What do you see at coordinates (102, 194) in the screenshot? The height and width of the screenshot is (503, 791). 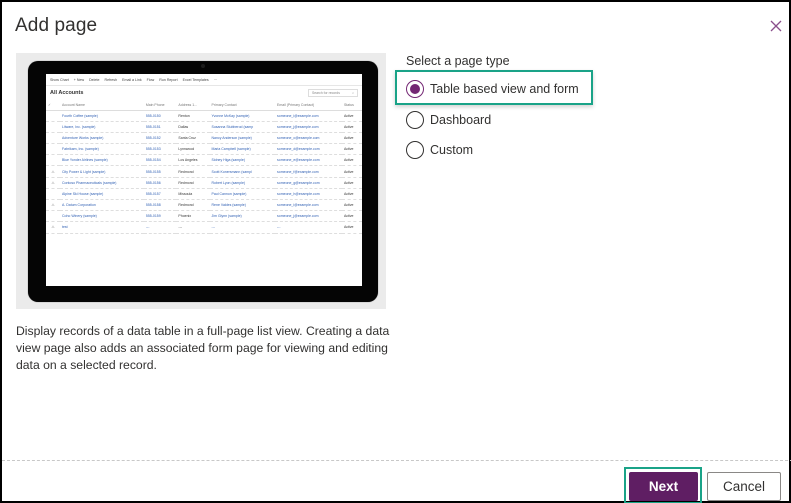 I see `preview-cell-account-name: Alpine Ski House (sample)` at bounding box center [102, 194].